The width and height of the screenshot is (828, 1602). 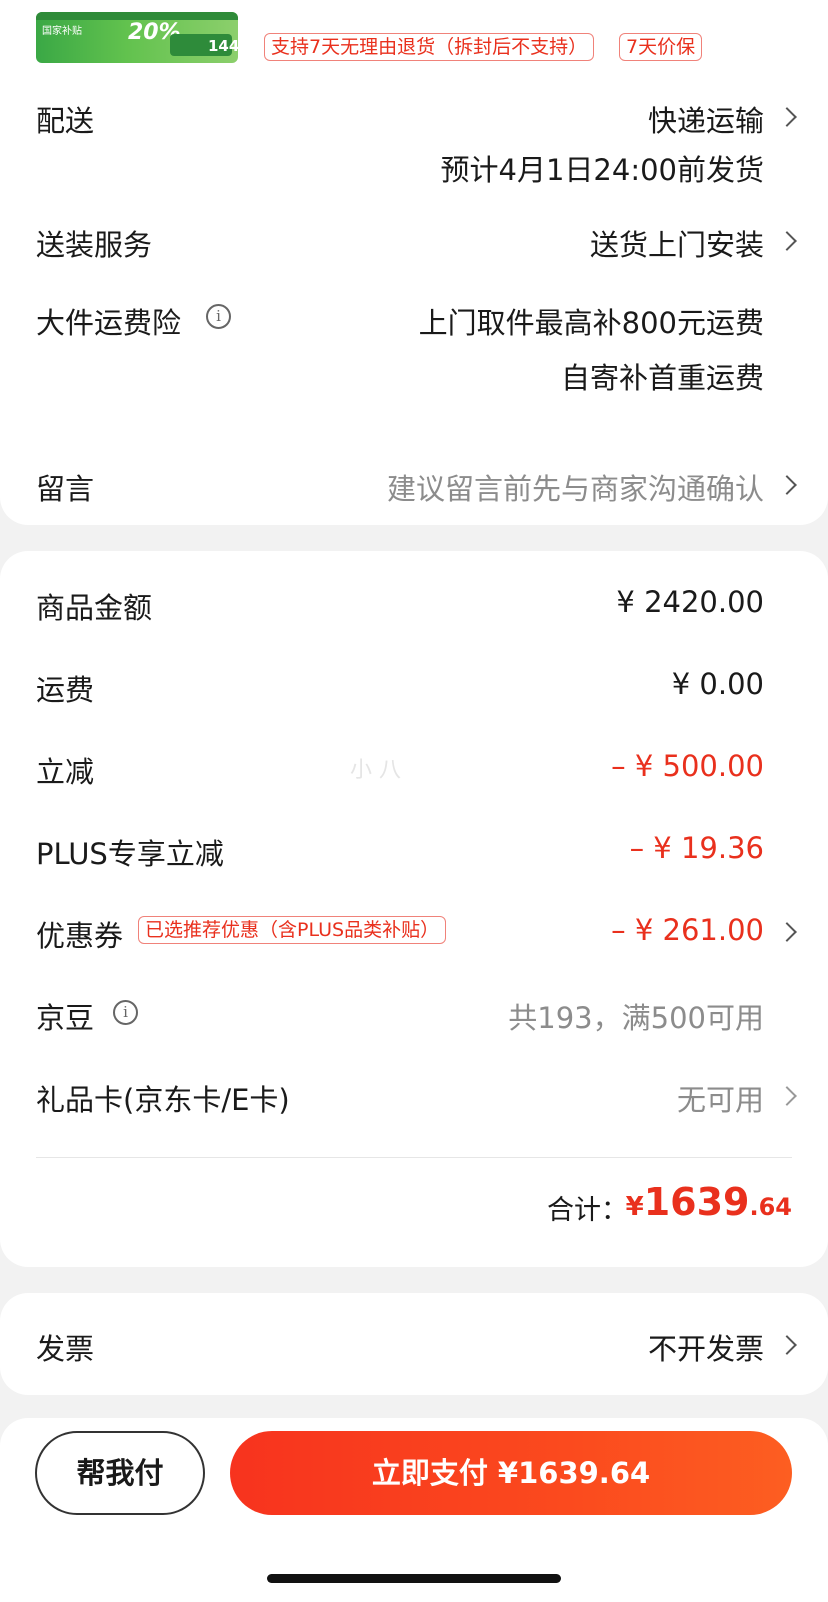 What do you see at coordinates (662, 378) in the screenshot?
I see `insurance-line2: 自寄补首重运费` at bounding box center [662, 378].